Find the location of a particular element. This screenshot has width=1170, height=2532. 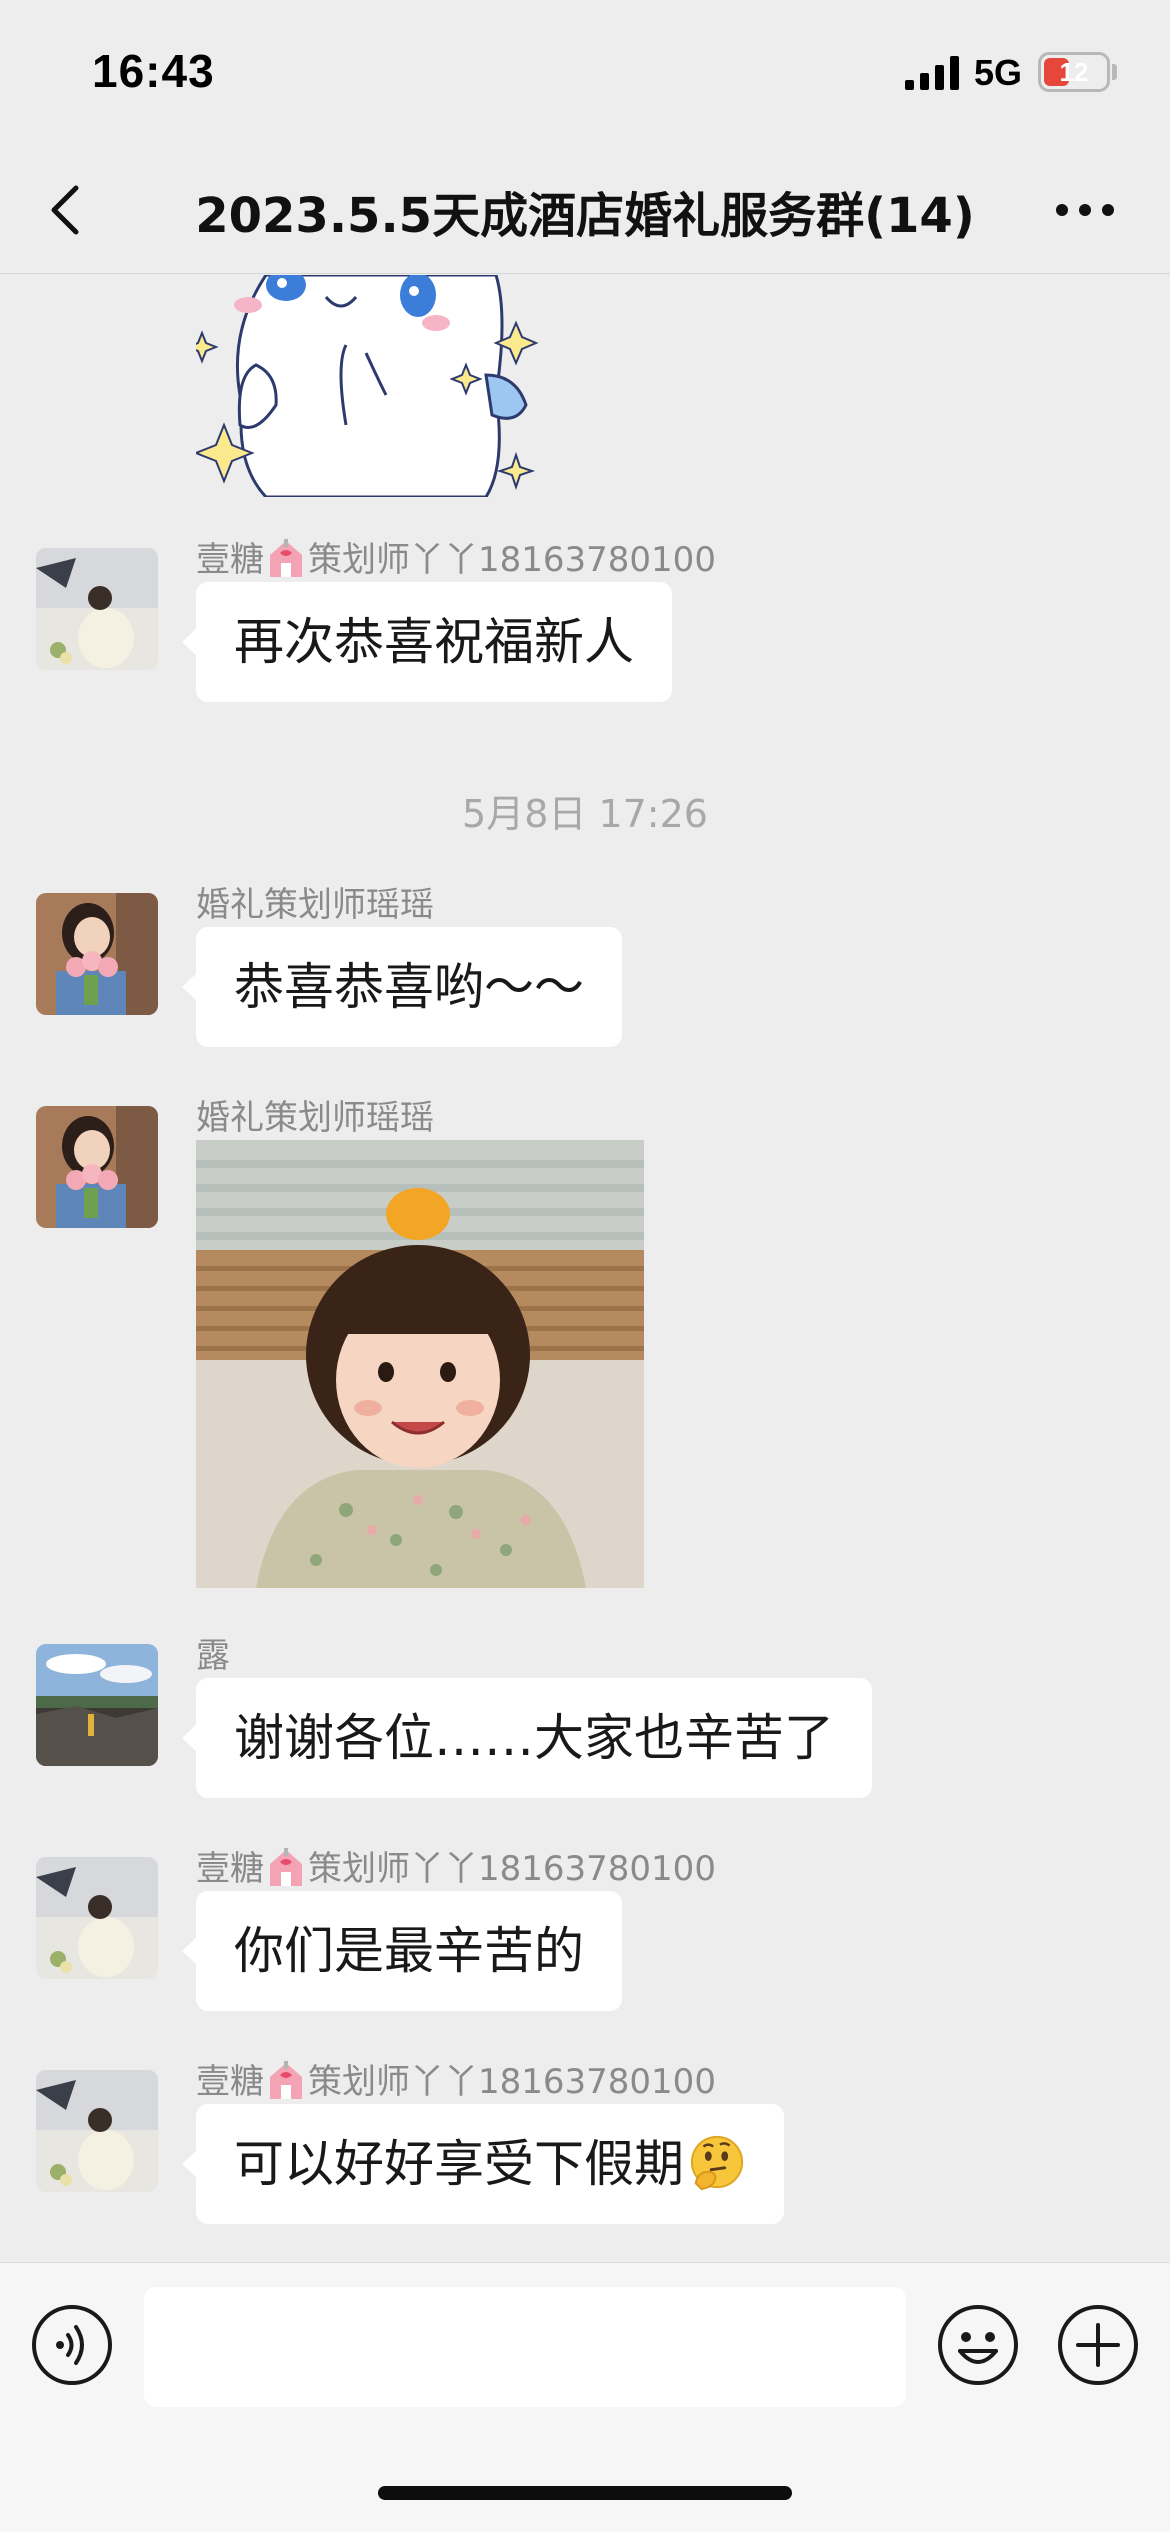

photo-message is located at coordinates (420, 1364).